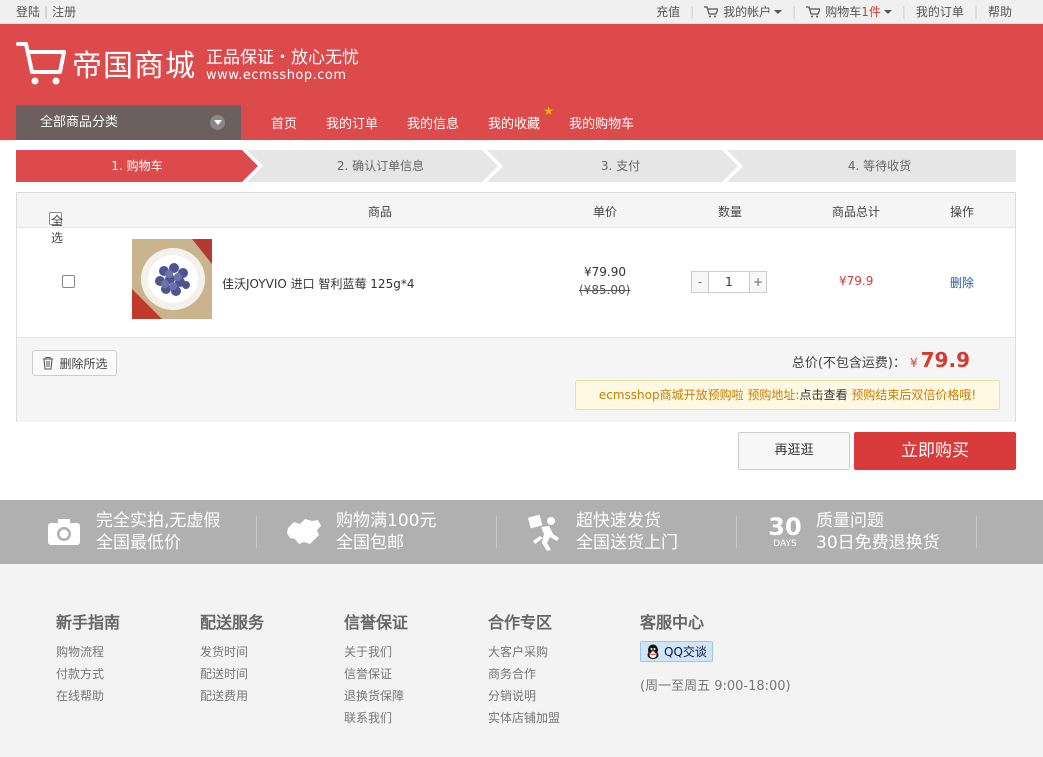  What do you see at coordinates (158, 521) in the screenshot?
I see `service-line1: 完全实拍,无虚假` at bounding box center [158, 521].